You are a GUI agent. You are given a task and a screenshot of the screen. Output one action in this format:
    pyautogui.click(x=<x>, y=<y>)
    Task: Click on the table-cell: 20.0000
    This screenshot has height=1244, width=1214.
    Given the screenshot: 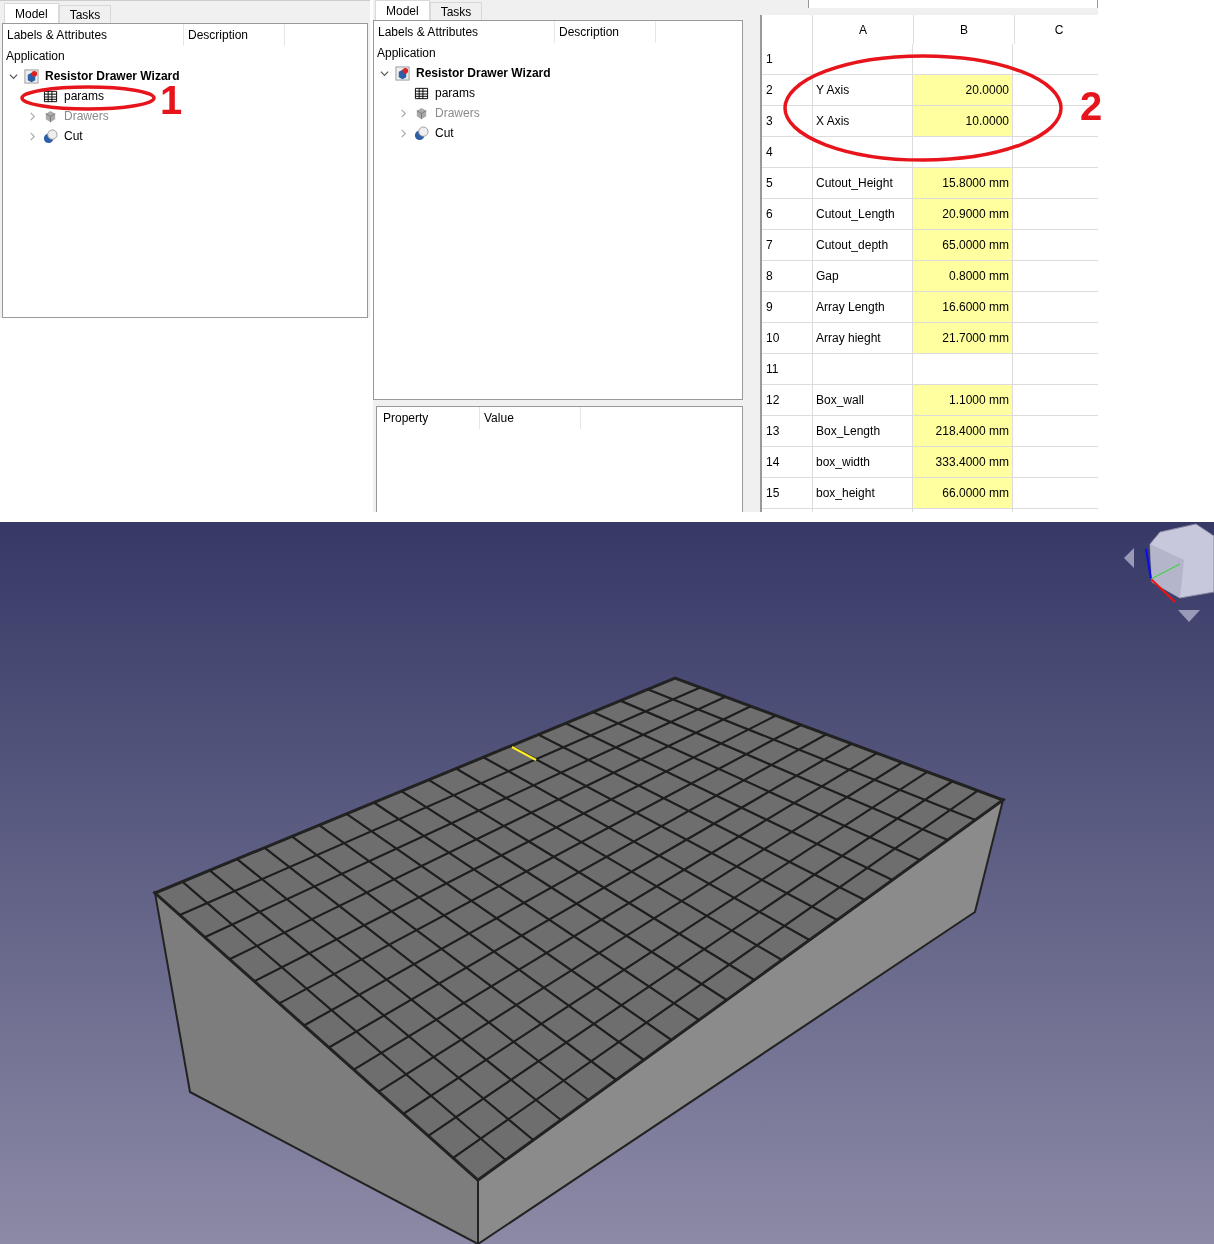 What is the action you would take?
    pyautogui.click(x=987, y=90)
    